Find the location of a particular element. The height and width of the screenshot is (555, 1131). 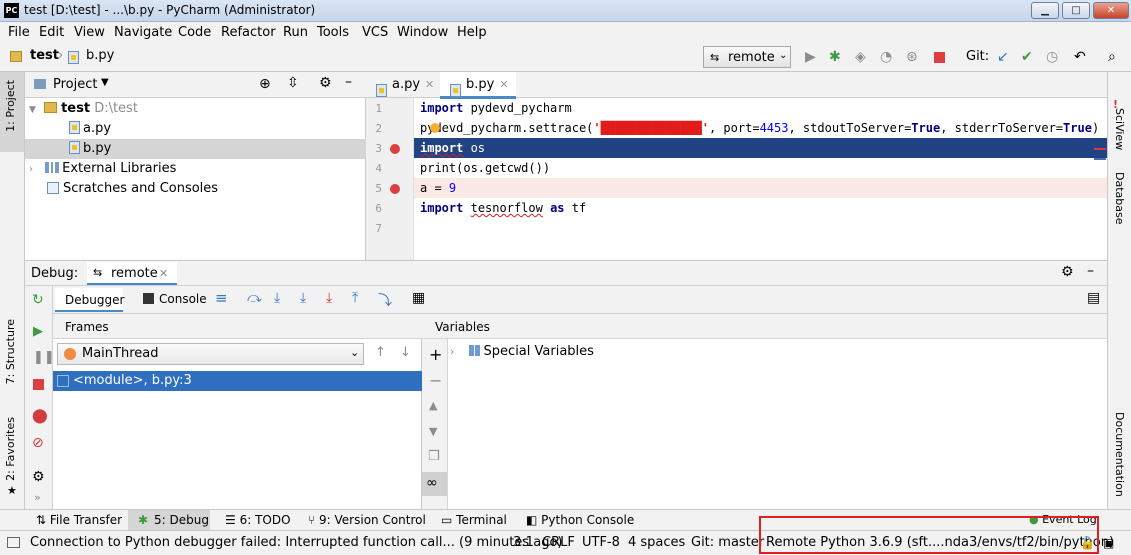

code-line-5-breakpoint: a = 9 is located at coordinates (760, 188).